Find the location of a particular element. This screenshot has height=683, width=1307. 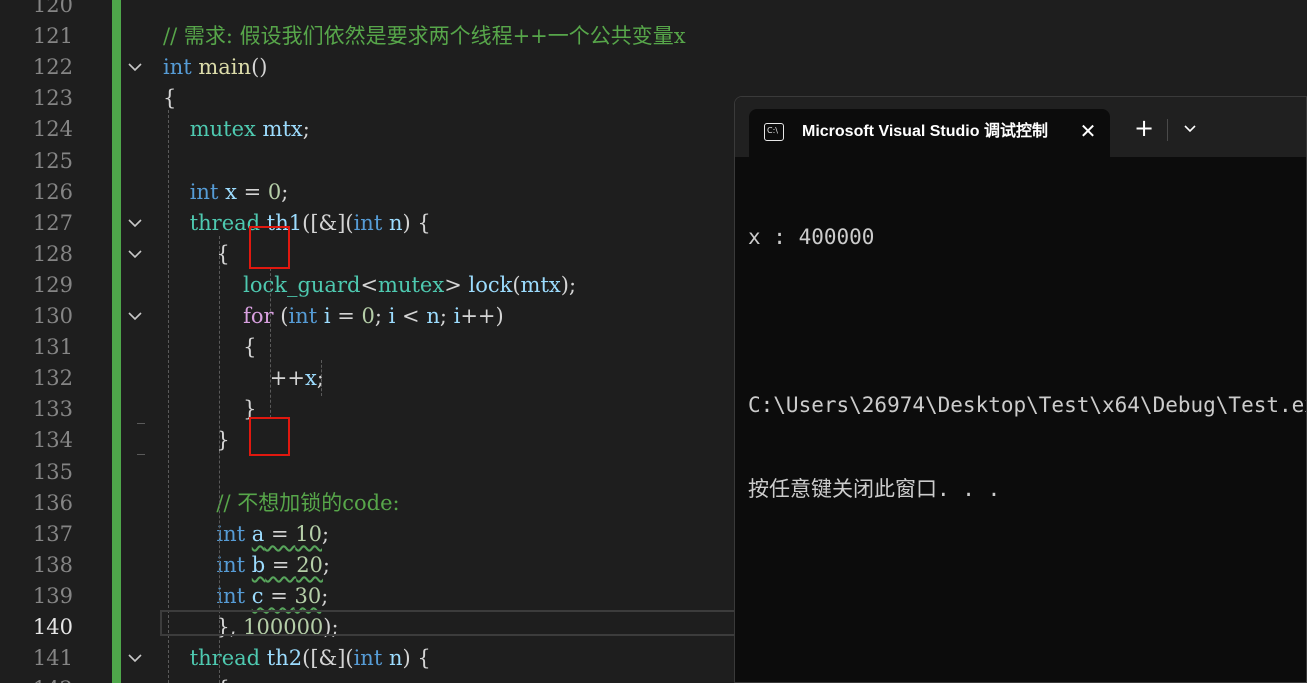

line-number: 134 is located at coordinates (52, 440).